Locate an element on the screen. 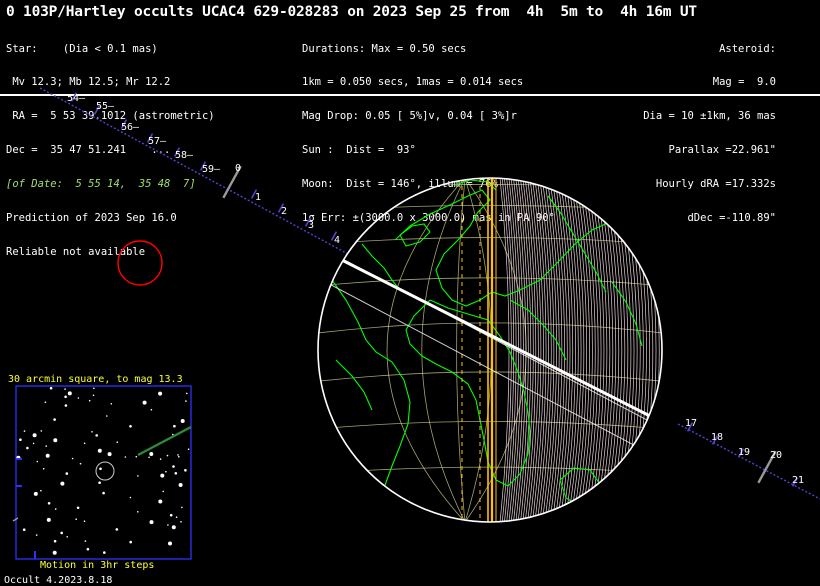  motion-tick-label: 59– is located at coordinates (211, 169).